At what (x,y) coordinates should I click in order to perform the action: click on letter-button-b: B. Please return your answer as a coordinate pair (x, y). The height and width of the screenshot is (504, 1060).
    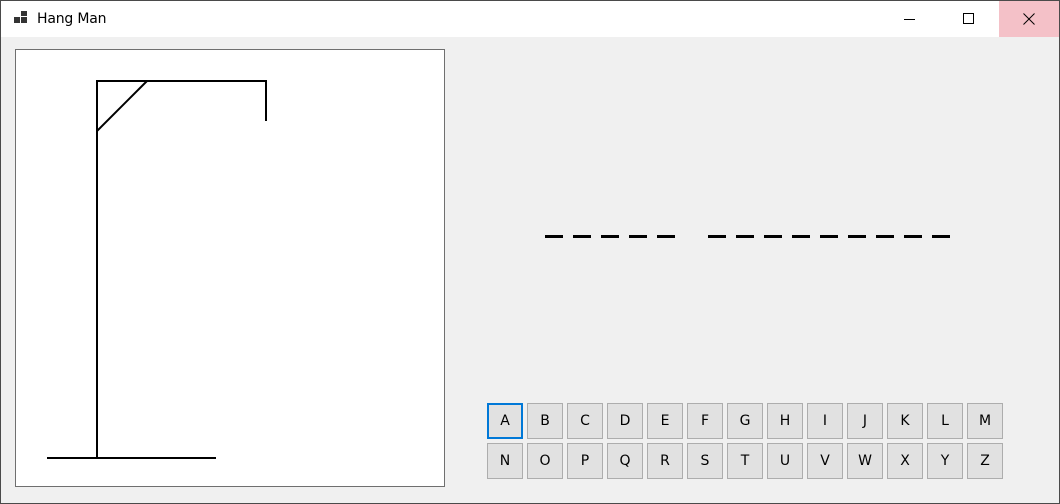
    Looking at the image, I should click on (545, 421).